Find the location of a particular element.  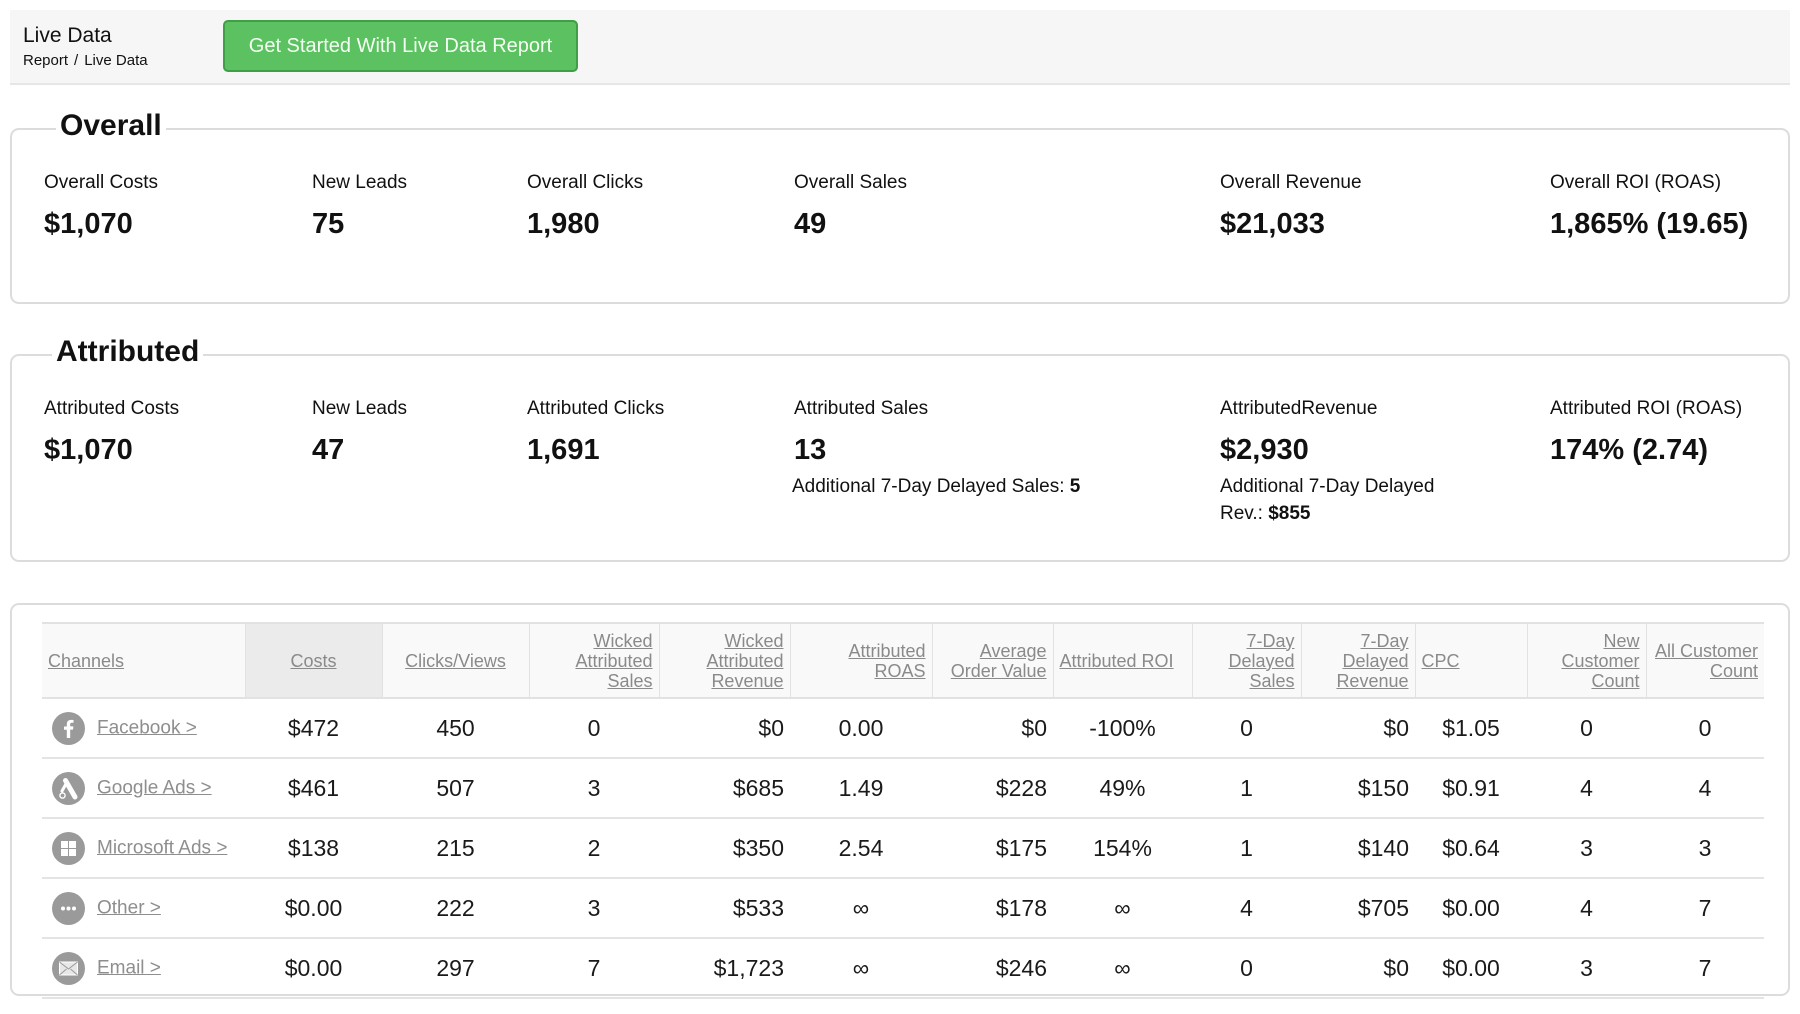

cell-attributed-roas: 2.54 is located at coordinates (861, 848).